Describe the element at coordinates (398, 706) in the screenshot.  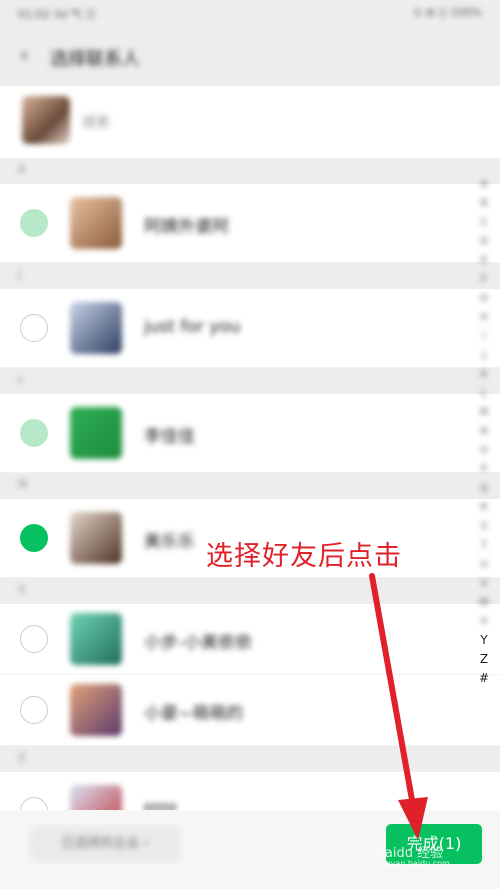
I see `annotation-arrow-icon` at that location.